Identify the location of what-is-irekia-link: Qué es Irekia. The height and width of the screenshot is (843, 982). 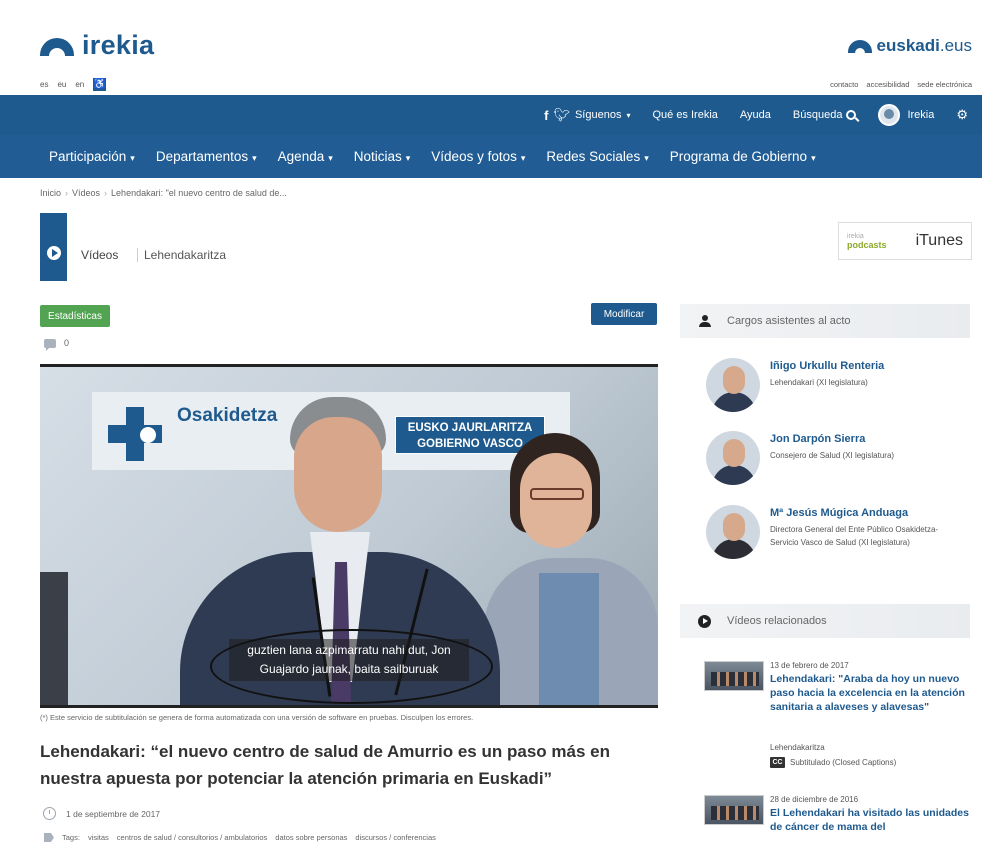
(684, 115).